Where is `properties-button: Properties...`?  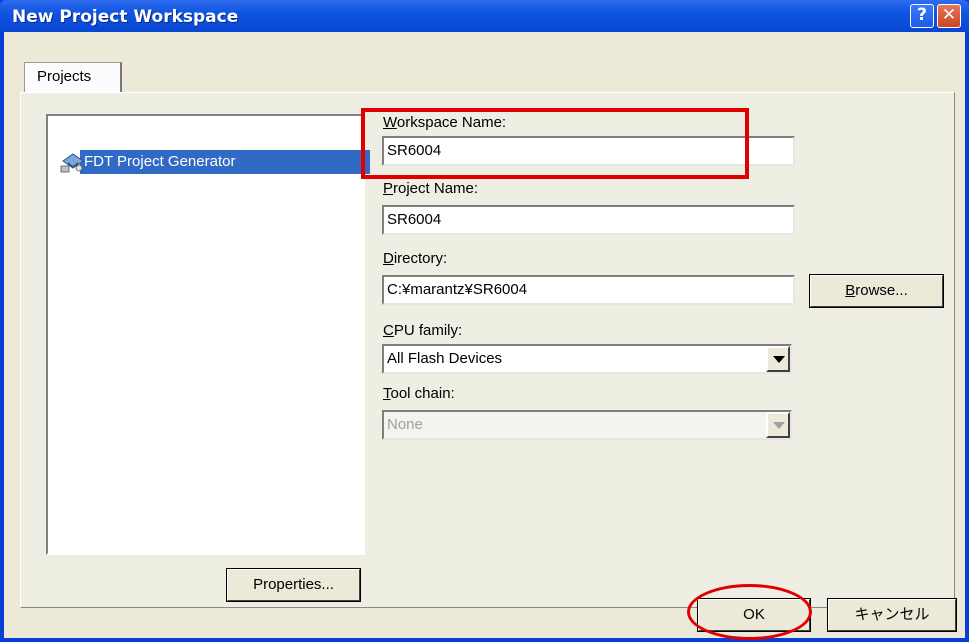
properties-button: Properties... is located at coordinates (293, 585).